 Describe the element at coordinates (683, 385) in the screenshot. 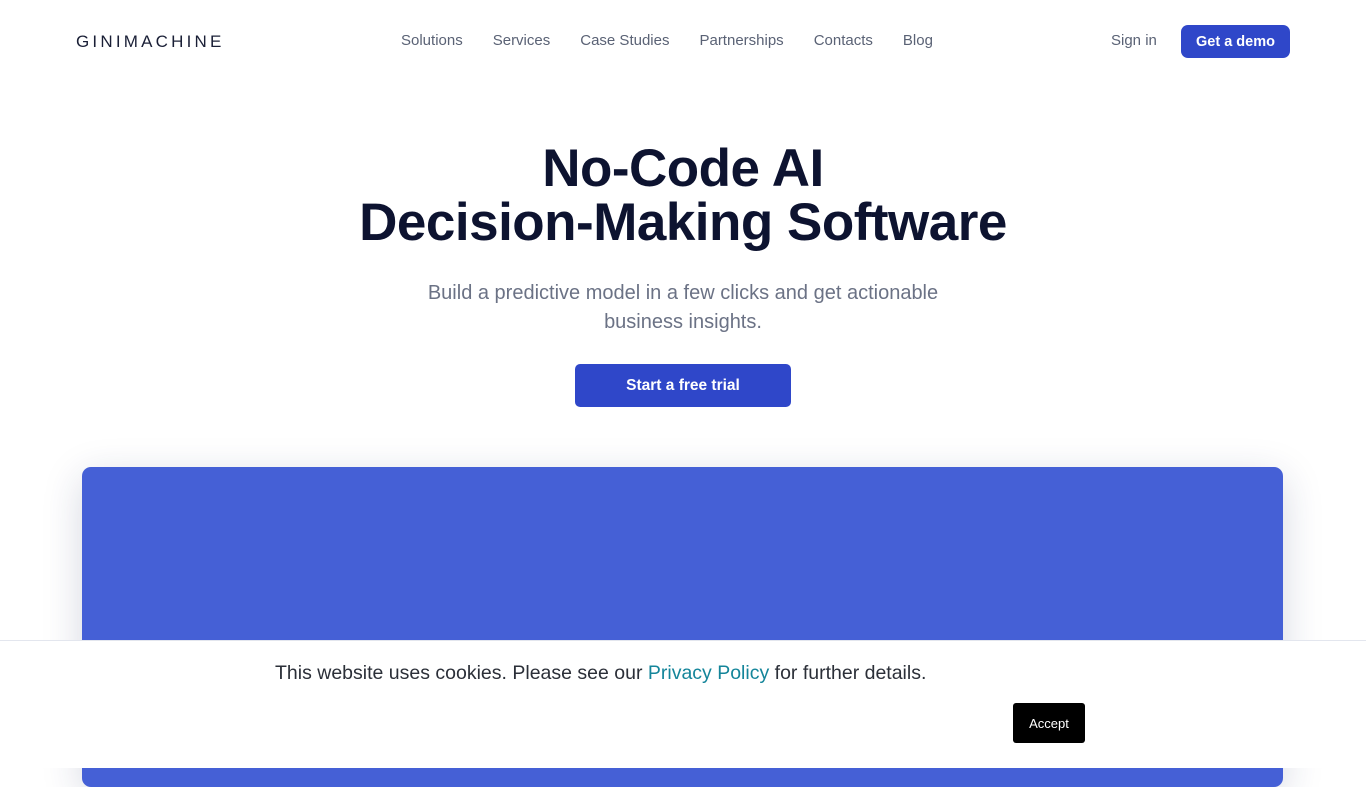

I see `start-free-trial-button: Start a free trial` at that location.